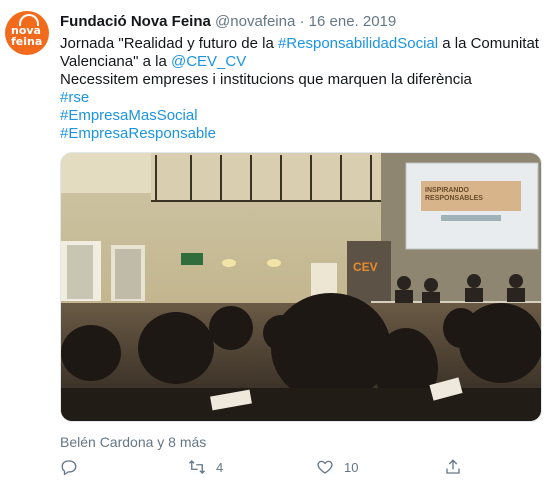 The image size is (558, 480). What do you see at coordinates (69, 468) in the screenshot?
I see `reply-icon` at bounding box center [69, 468].